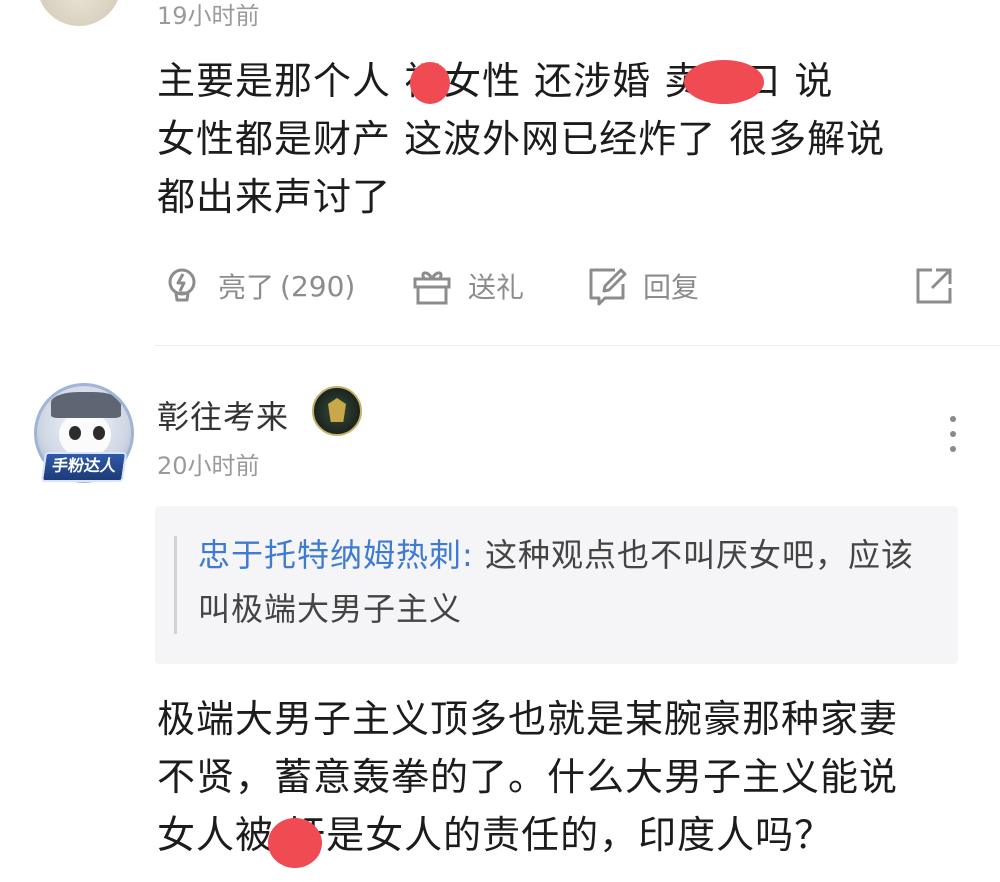 The image size is (1000, 882). What do you see at coordinates (274, 197) in the screenshot?
I see `comment-line: 都出来声讨了` at bounding box center [274, 197].